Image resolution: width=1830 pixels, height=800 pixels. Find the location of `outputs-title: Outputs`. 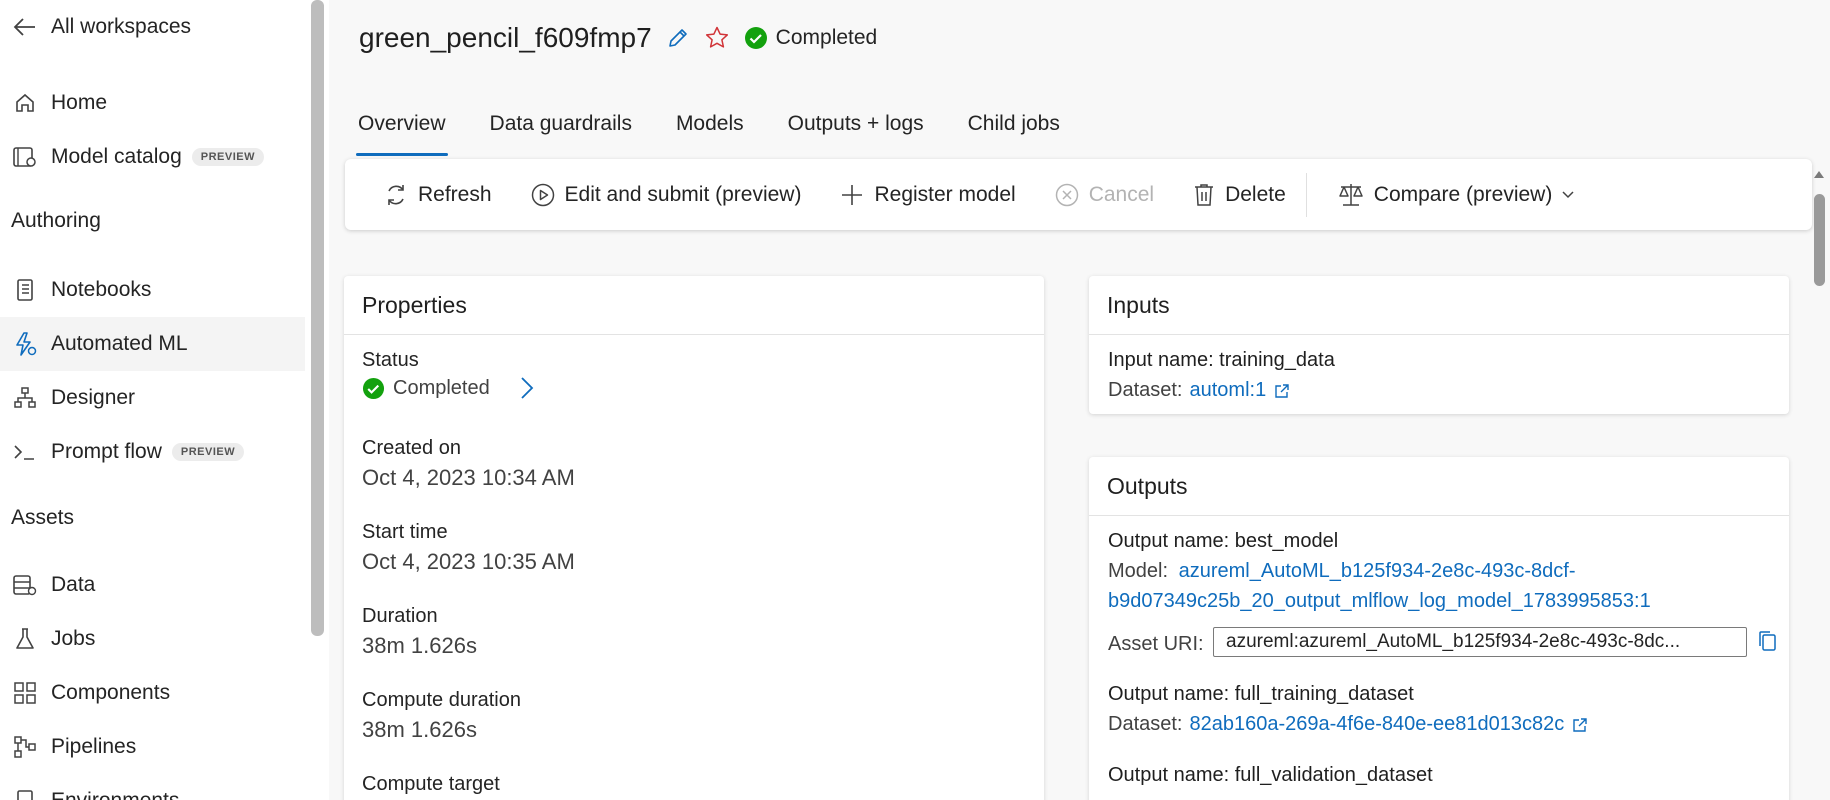

outputs-title: Outputs is located at coordinates (1439, 486).